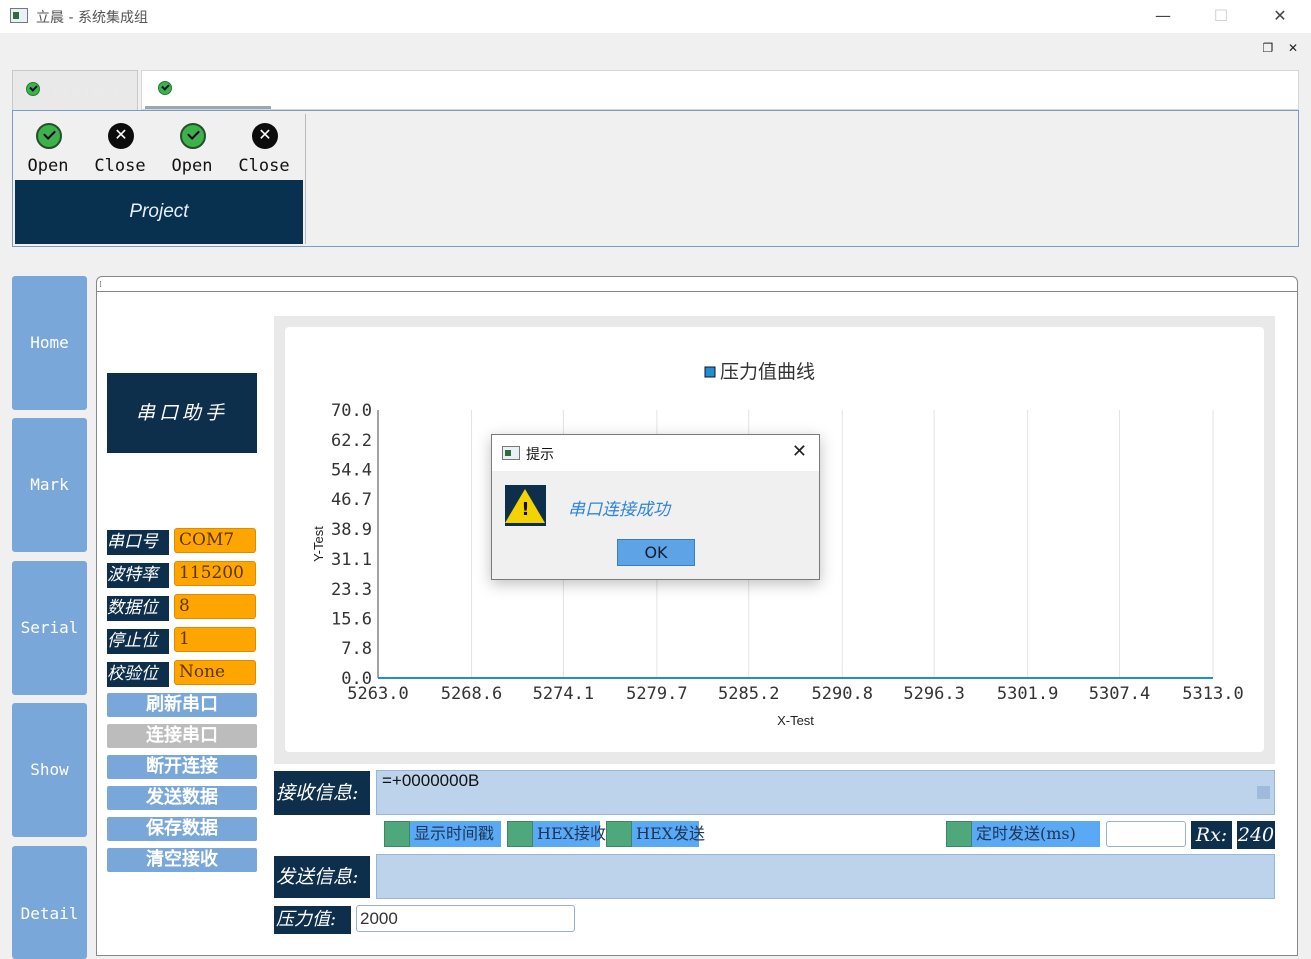  What do you see at coordinates (351, 590) in the screenshot?
I see `y-tick-label: 23.3` at bounding box center [351, 590].